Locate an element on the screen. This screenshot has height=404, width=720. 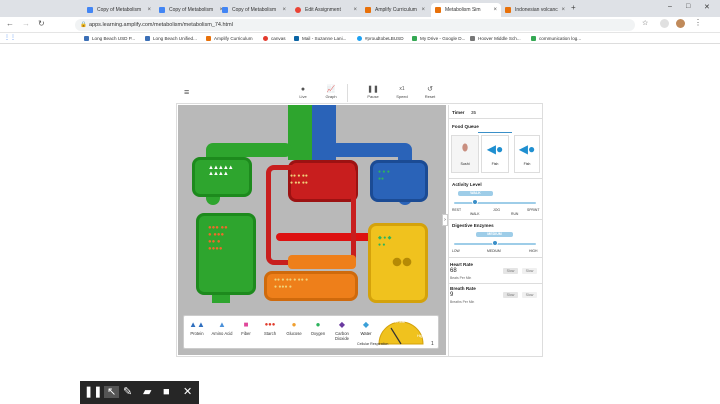
carbon-dioxide-icon: ◆ is located at coordinates (342, 324).